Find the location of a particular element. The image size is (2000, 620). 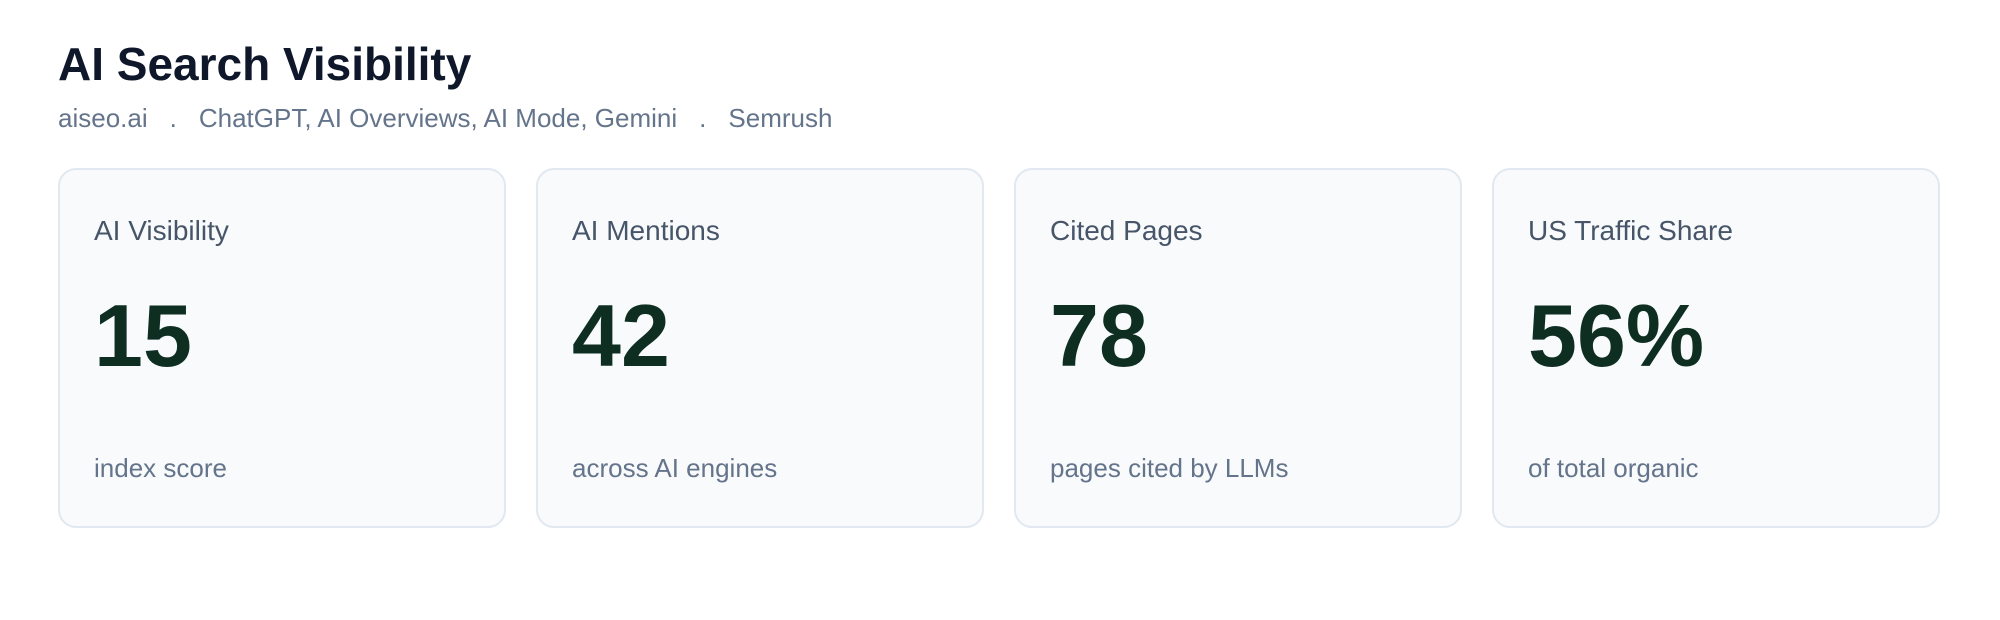

metric-caption: pages cited by LLMs is located at coordinates (1169, 468).